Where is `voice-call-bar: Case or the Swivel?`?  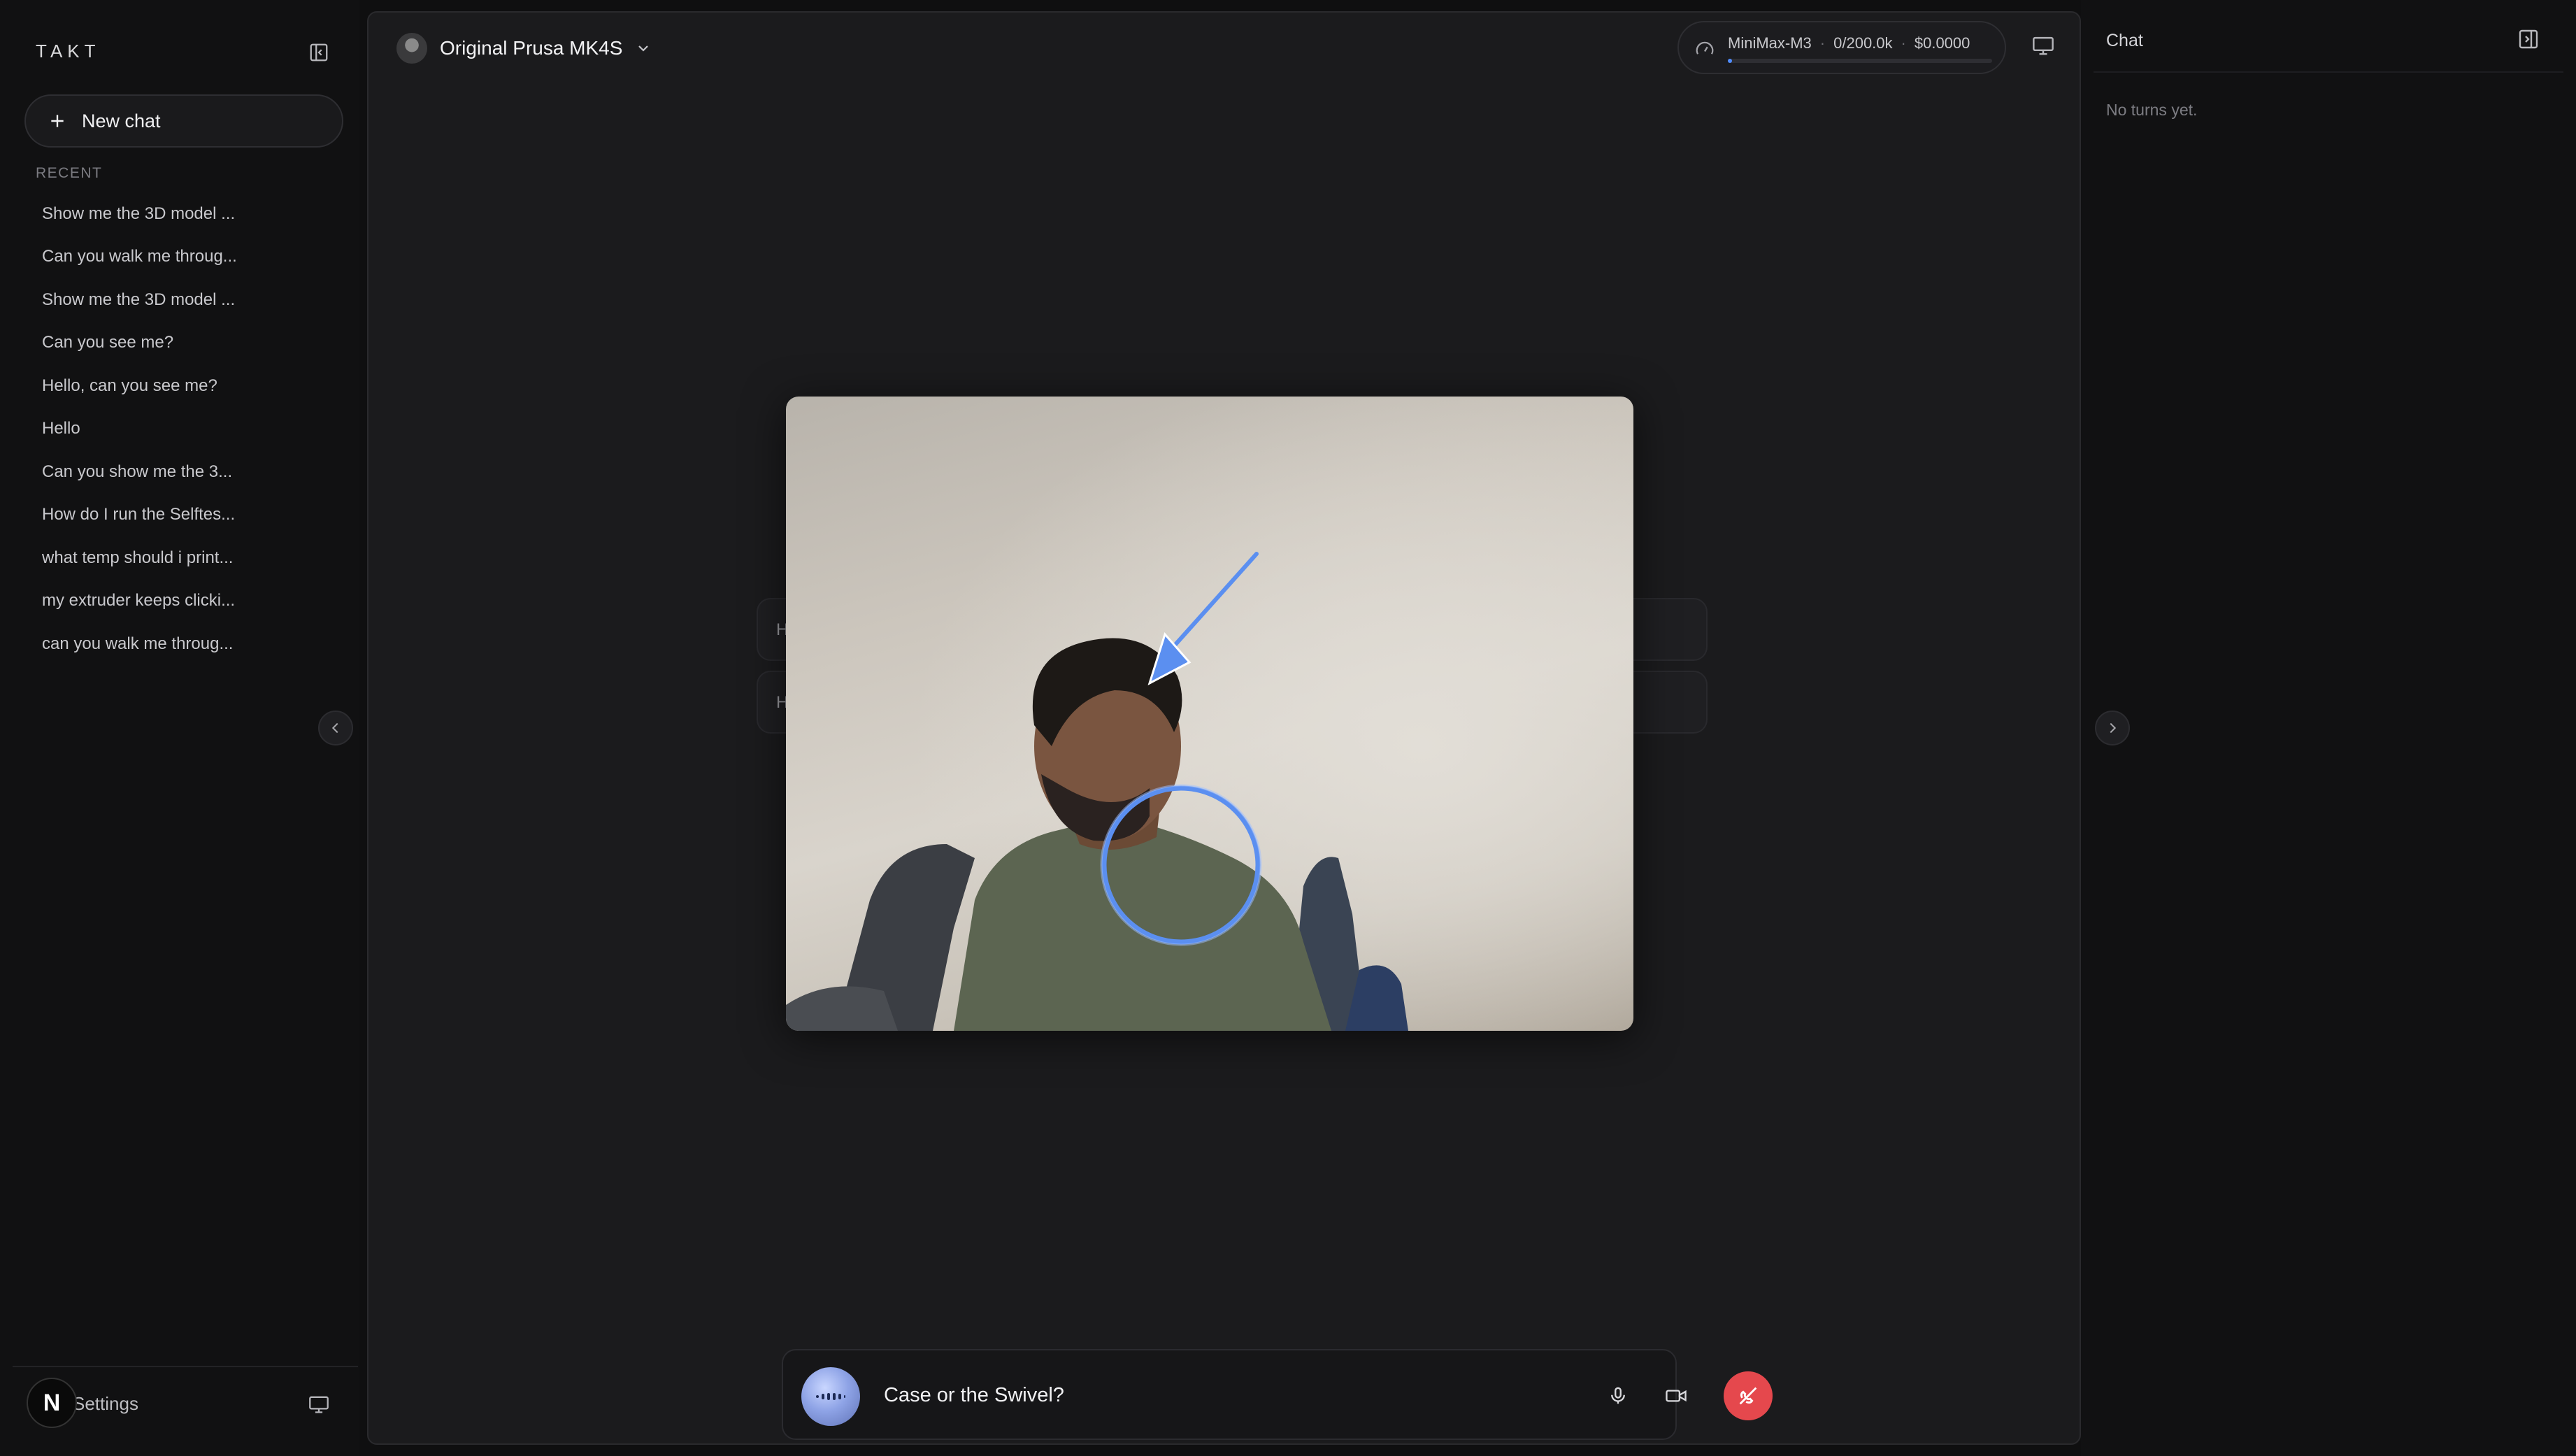 voice-call-bar: Case or the Swivel? is located at coordinates (1277, 1394).